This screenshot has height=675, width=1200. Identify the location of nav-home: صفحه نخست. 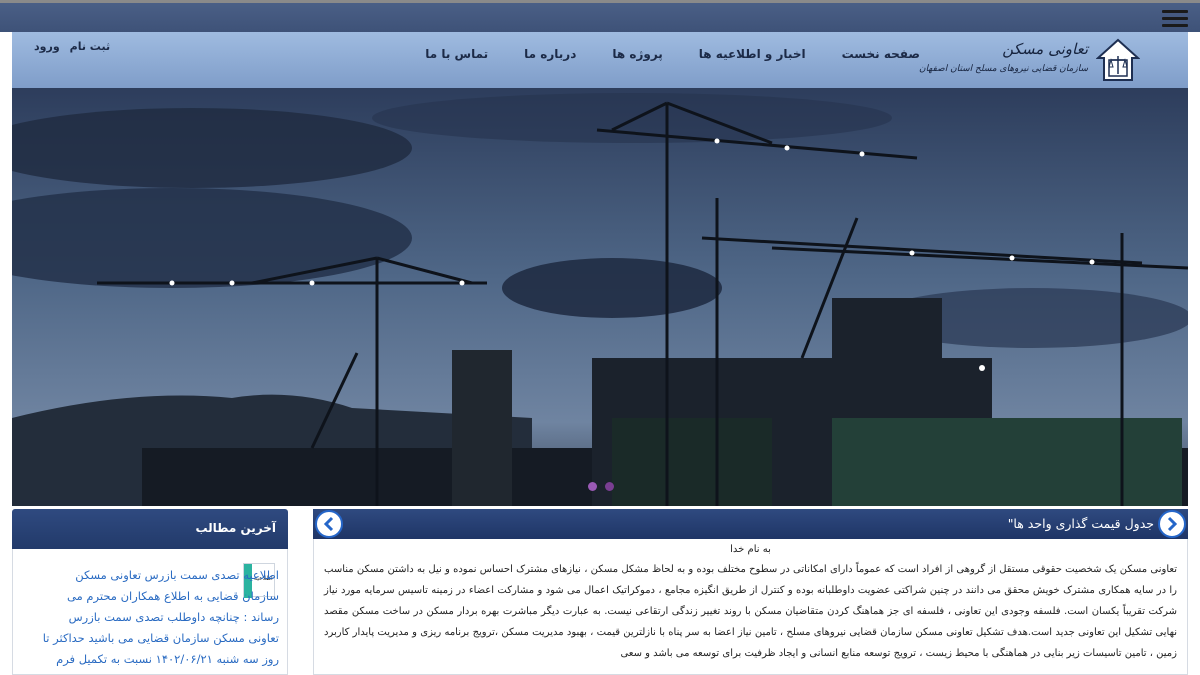
(881, 54).